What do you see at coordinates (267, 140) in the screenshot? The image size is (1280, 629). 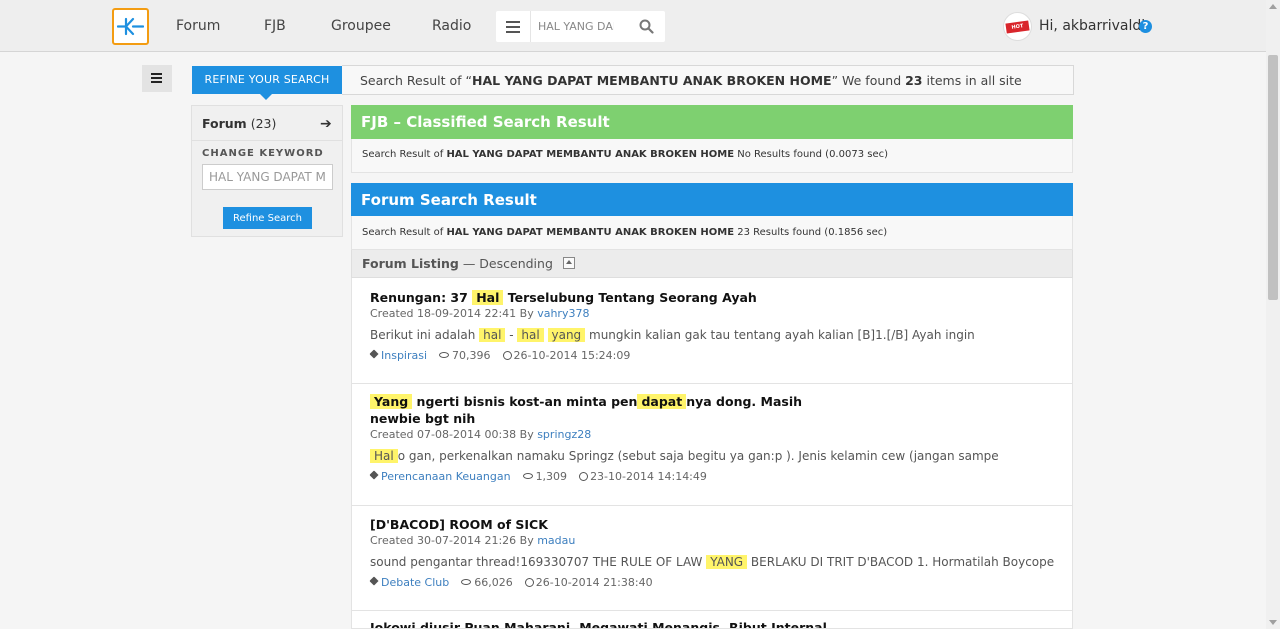 I see `panel-divider` at bounding box center [267, 140].